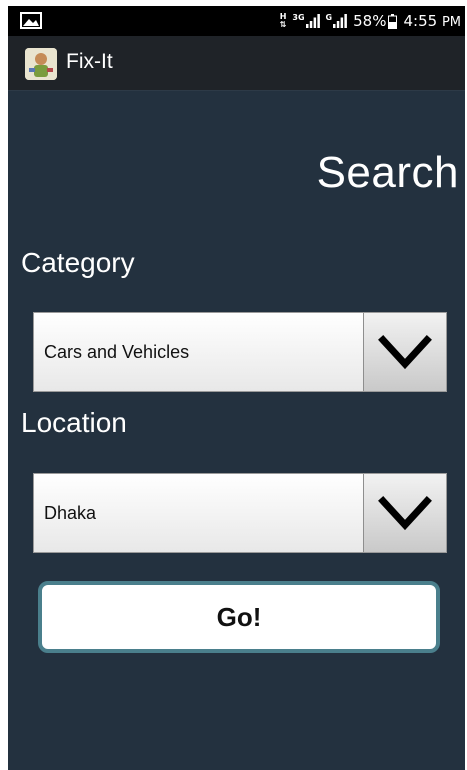 This screenshot has width=467, height=770. What do you see at coordinates (89, 61) in the screenshot?
I see `app-title: Fix-It` at bounding box center [89, 61].